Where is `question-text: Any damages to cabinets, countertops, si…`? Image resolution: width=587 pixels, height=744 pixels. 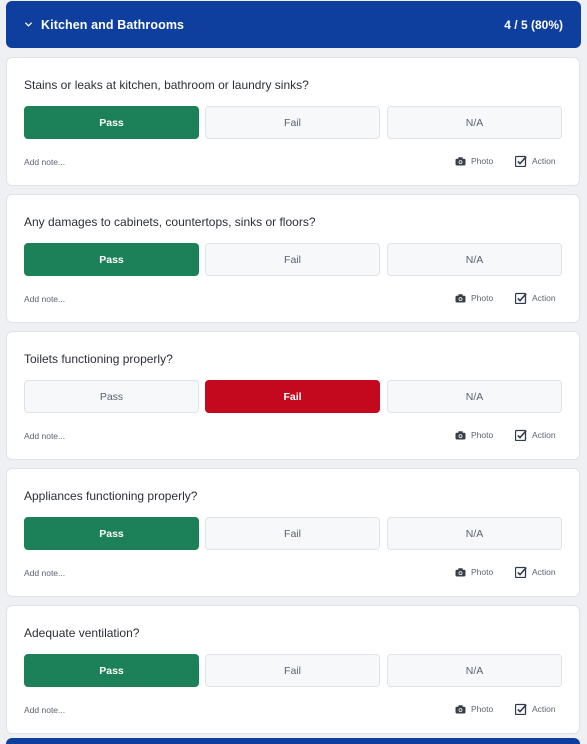 question-text: Any damages to cabinets, countertops, si… is located at coordinates (170, 222).